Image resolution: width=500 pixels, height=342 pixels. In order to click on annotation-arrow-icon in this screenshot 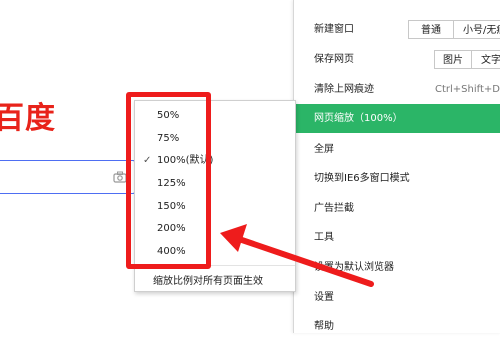, I will do `click(297, 255)`.